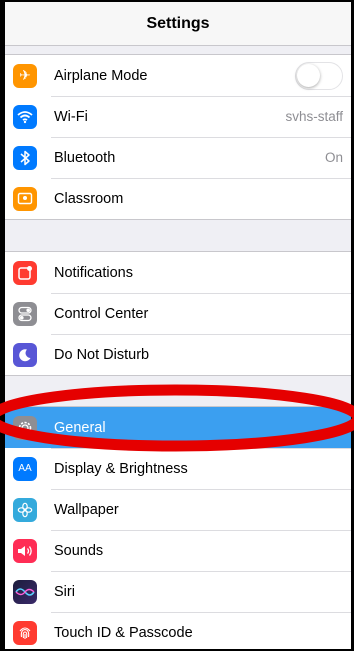 The height and width of the screenshot is (651, 354). What do you see at coordinates (178, 509) in the screenshot?
I see `settings-row-wallpaper: Wallpaper` at bounding box center [178, 509].